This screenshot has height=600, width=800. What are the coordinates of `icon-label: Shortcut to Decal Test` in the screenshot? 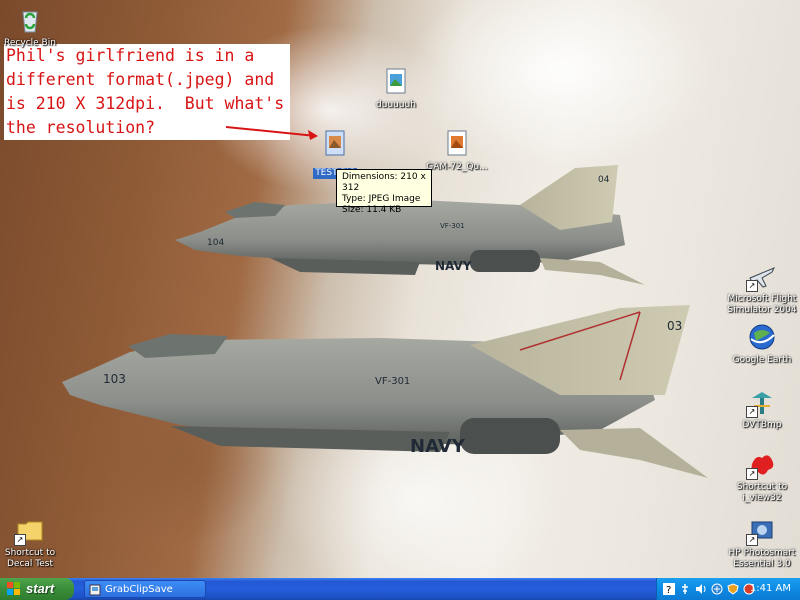 It's located at (30, 558).